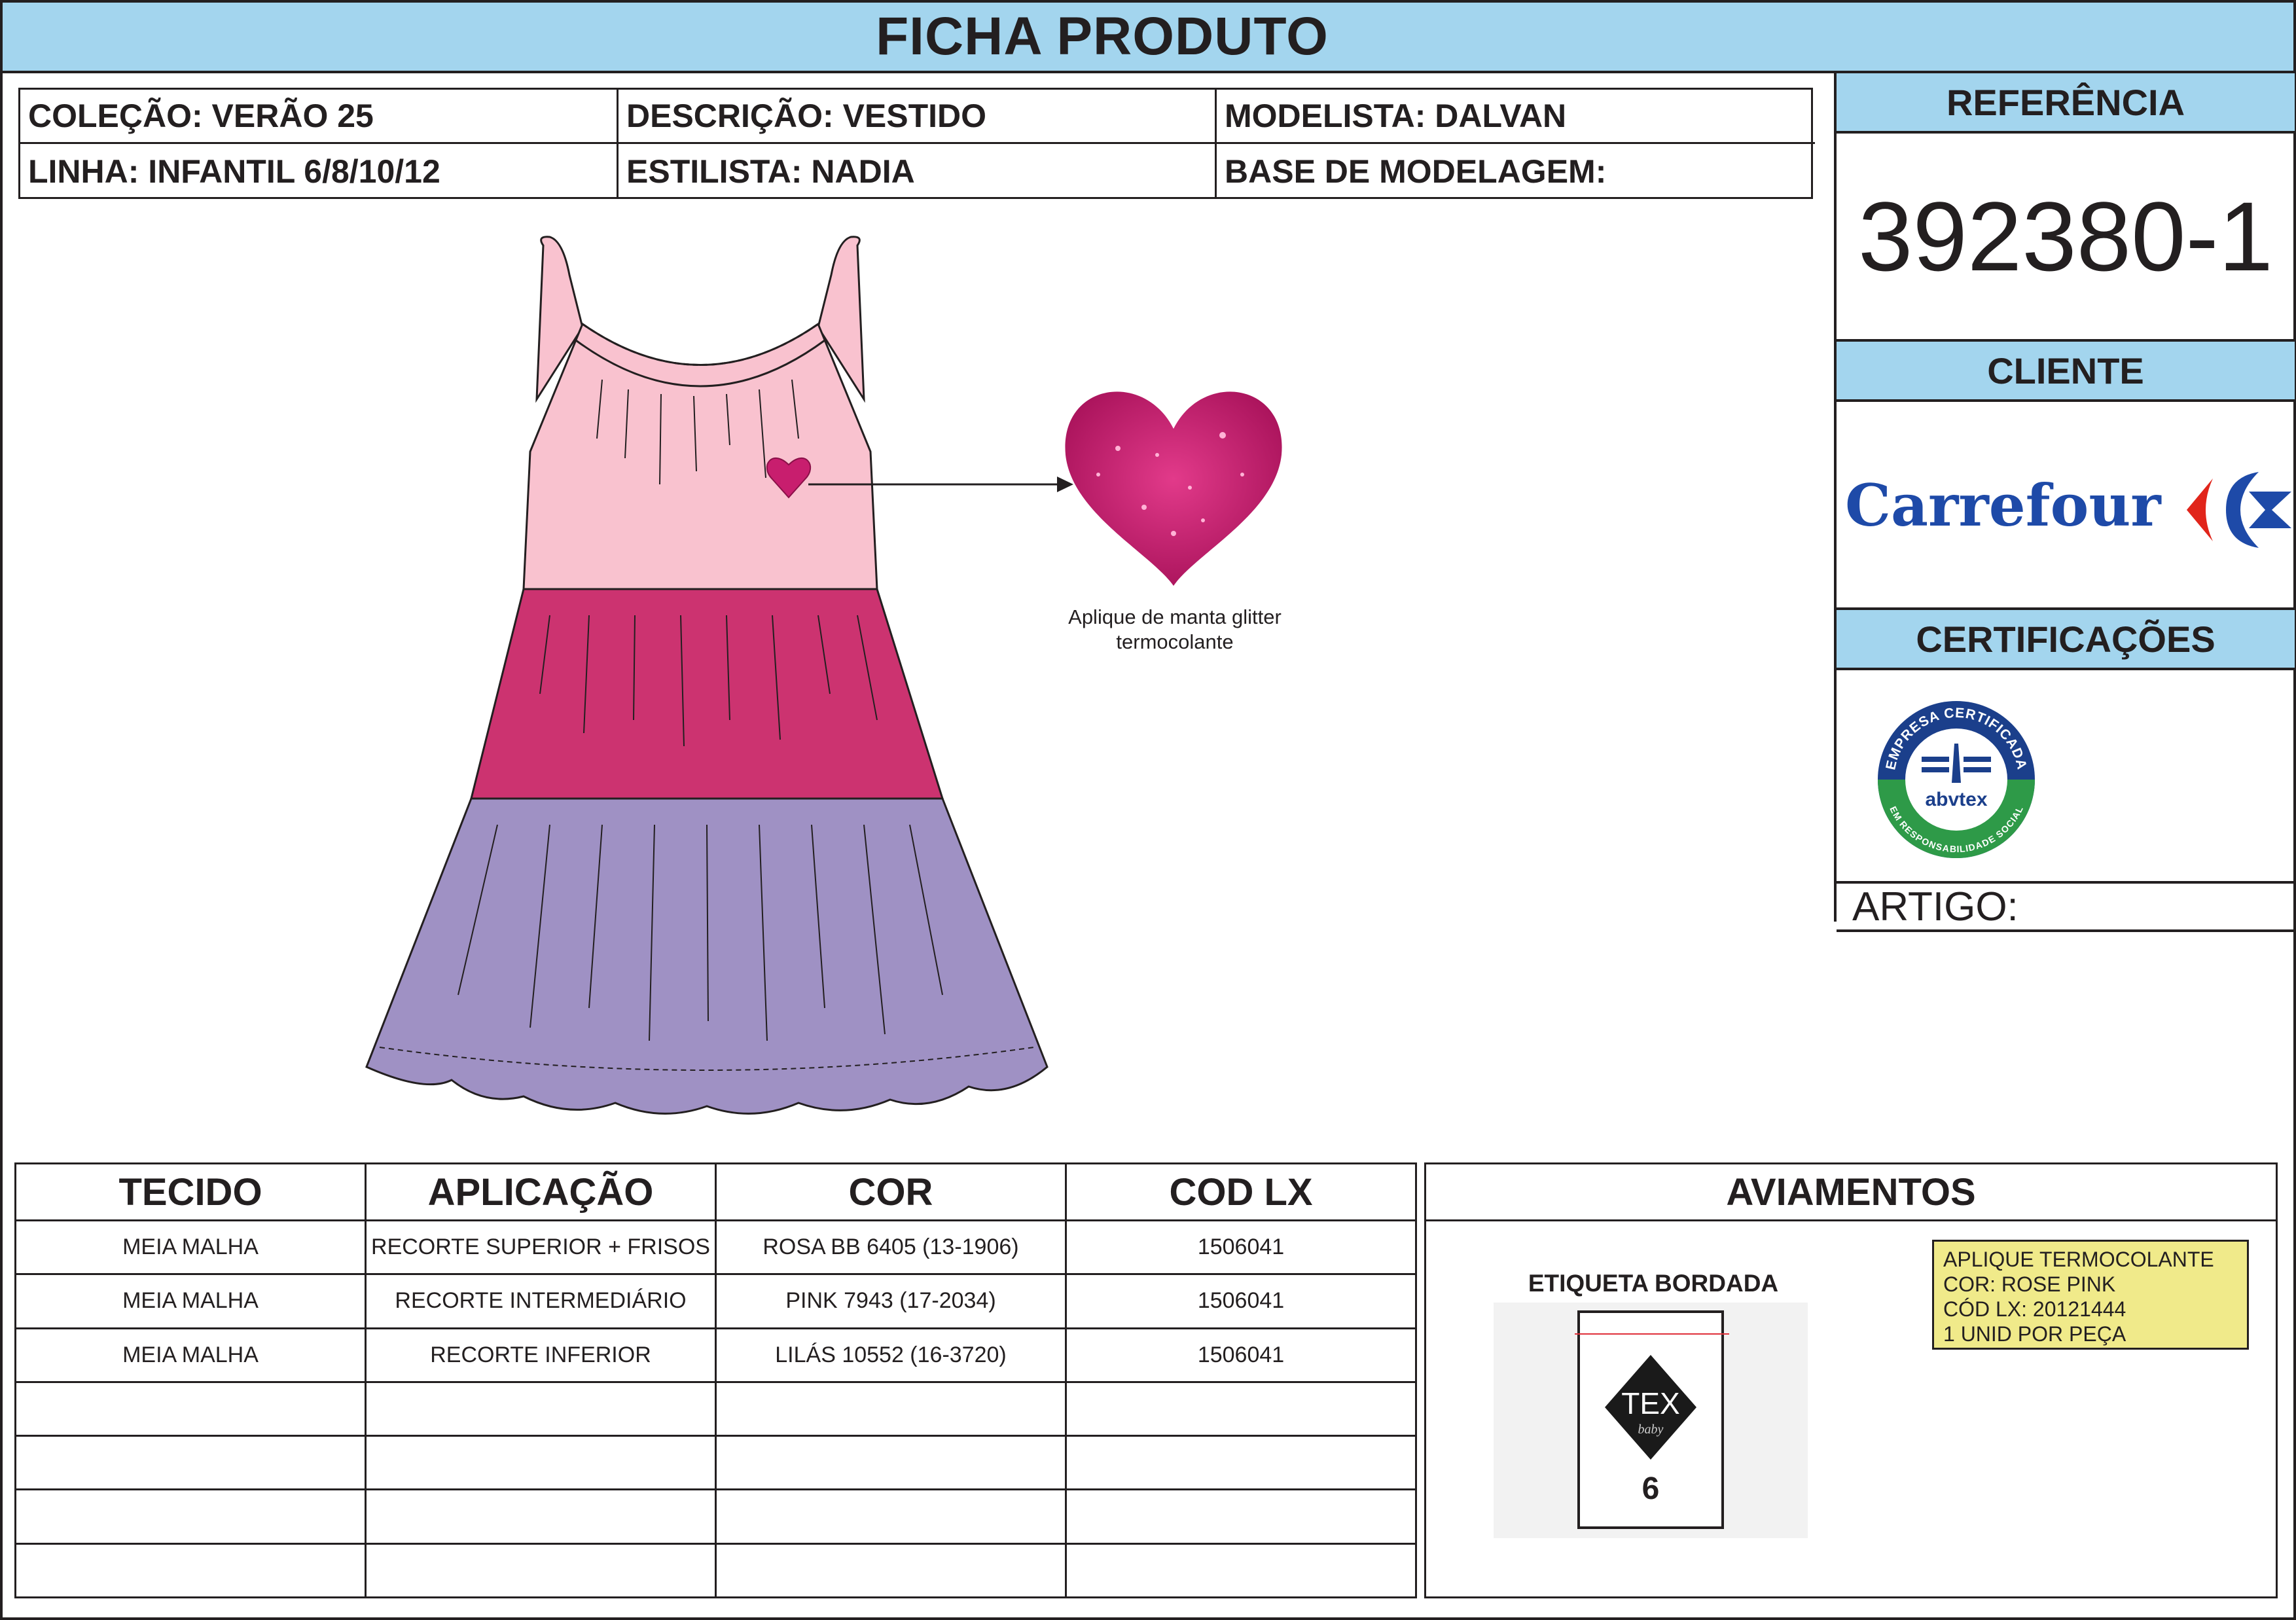 Image resolution: width=2296 pixels, height=1620 pixels. Describe the element at coordinates (700, 456) in the screenshot. I see `dress-top-tier` at that location.